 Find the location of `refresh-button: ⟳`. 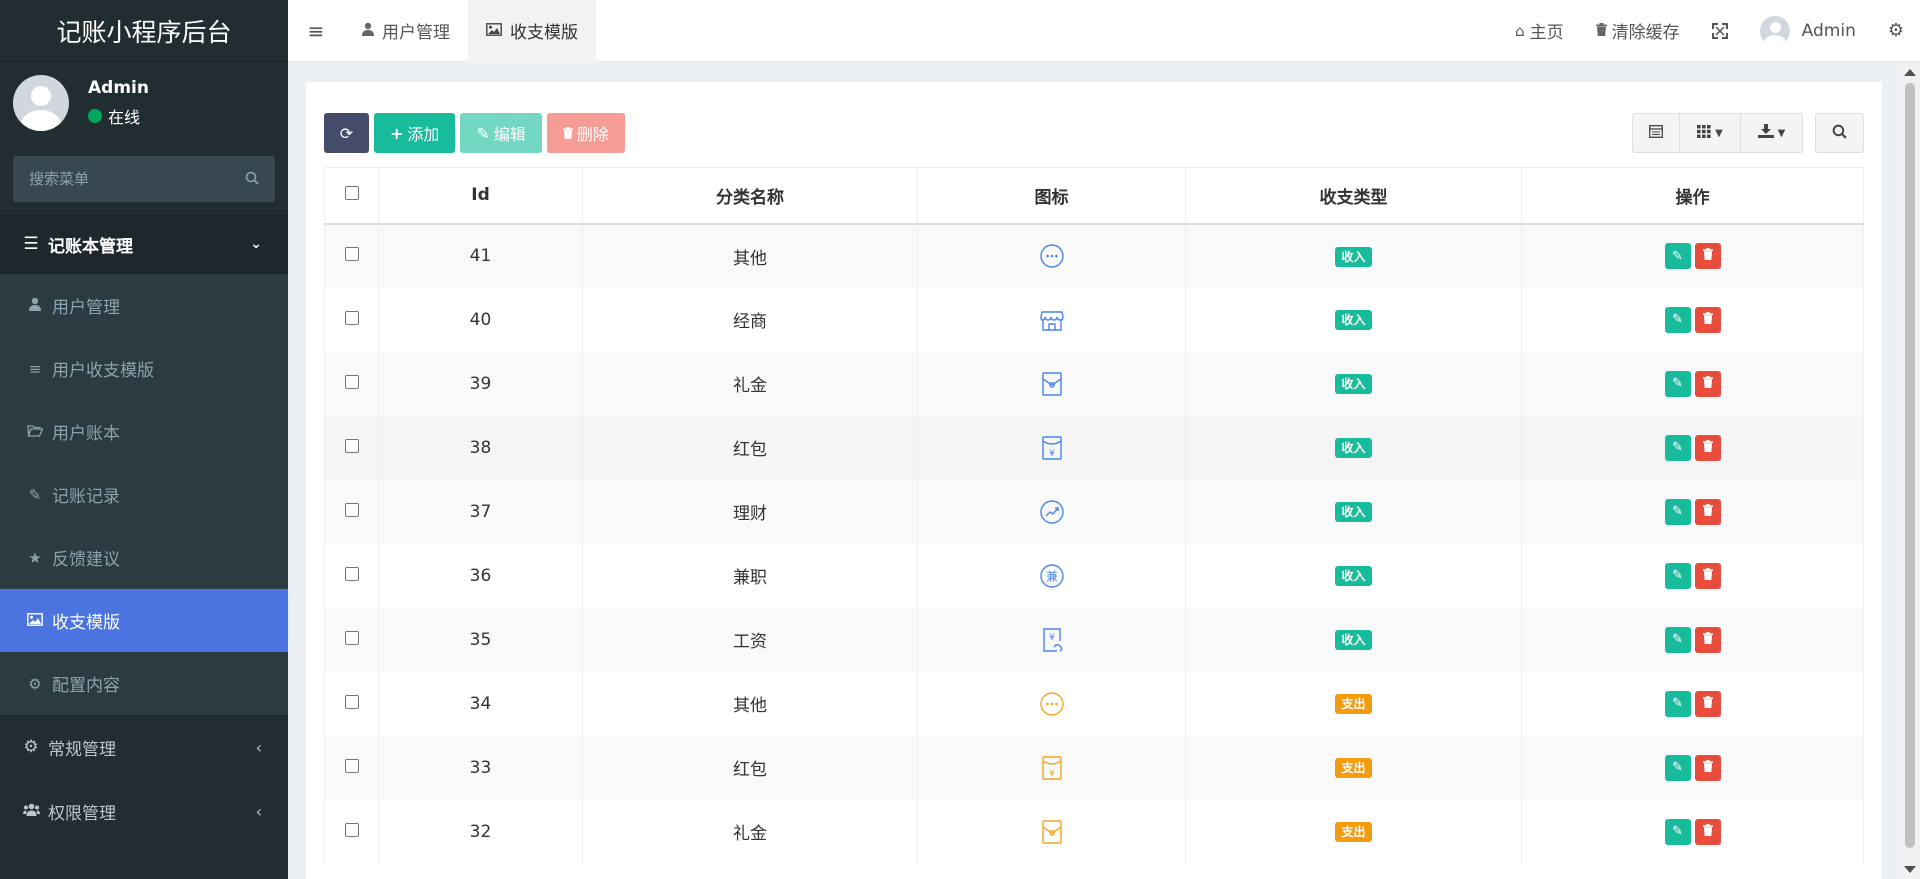

refresh-button: ⟳ is located at coordinates (346, 133).